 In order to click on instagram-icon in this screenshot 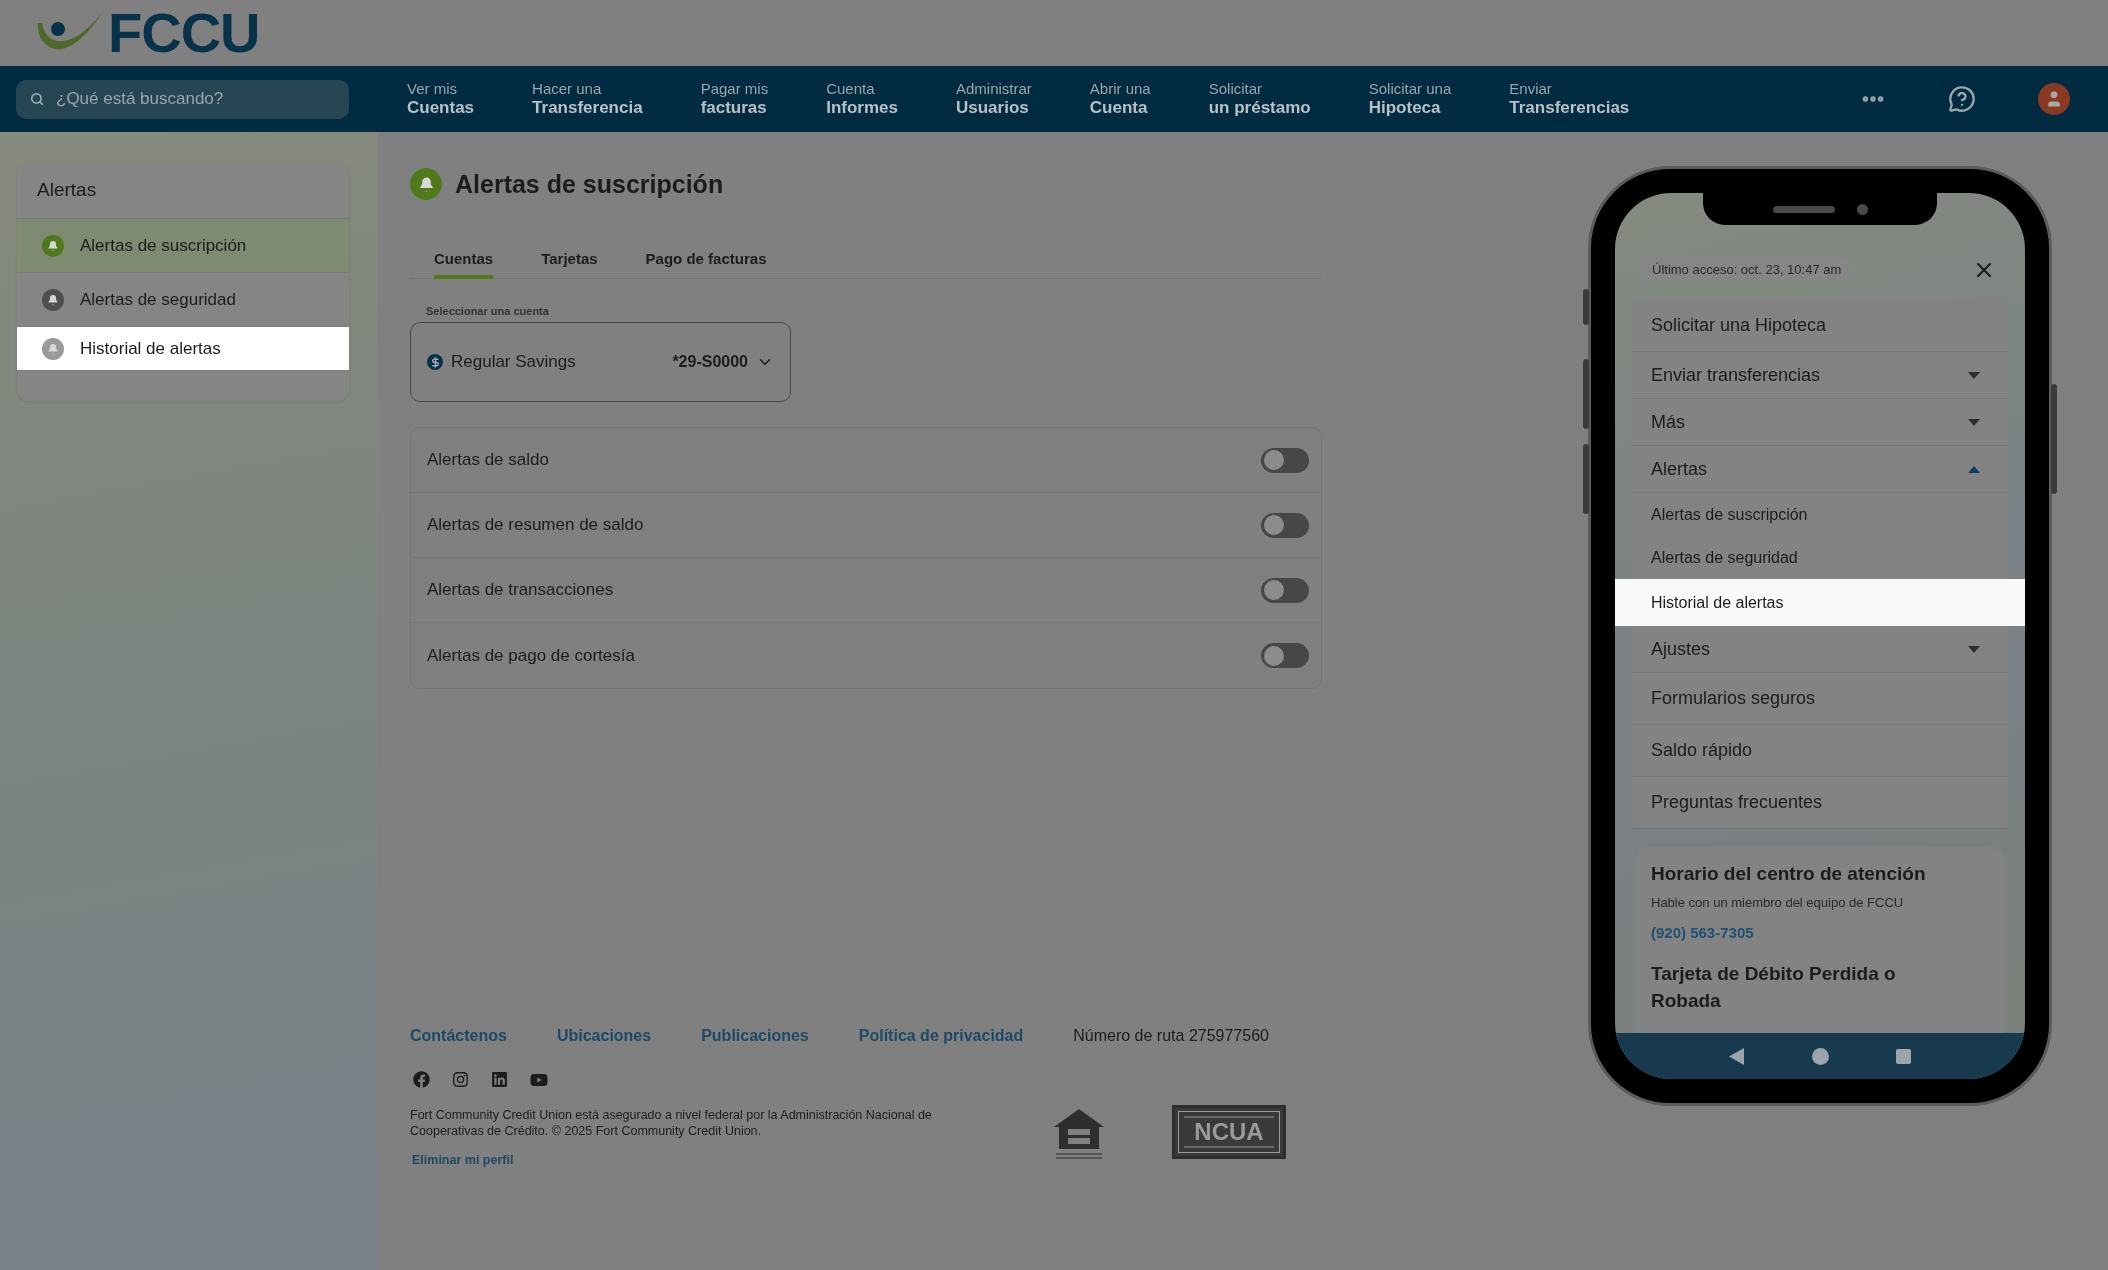, I will do `click(460, 1080)`.